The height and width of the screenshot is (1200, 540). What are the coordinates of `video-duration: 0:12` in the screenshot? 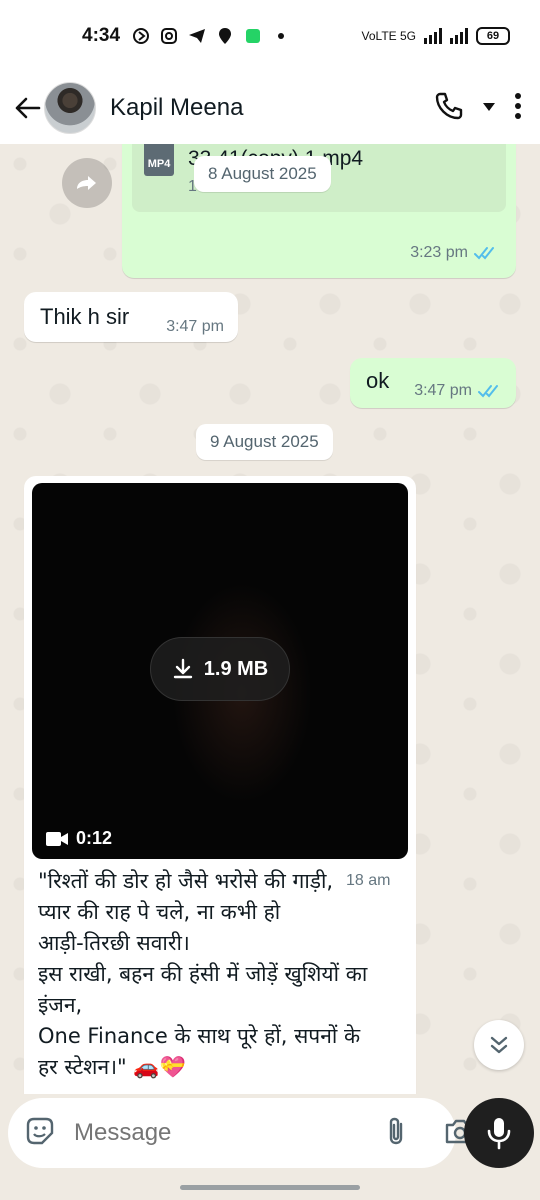 It's located at (79, 838).